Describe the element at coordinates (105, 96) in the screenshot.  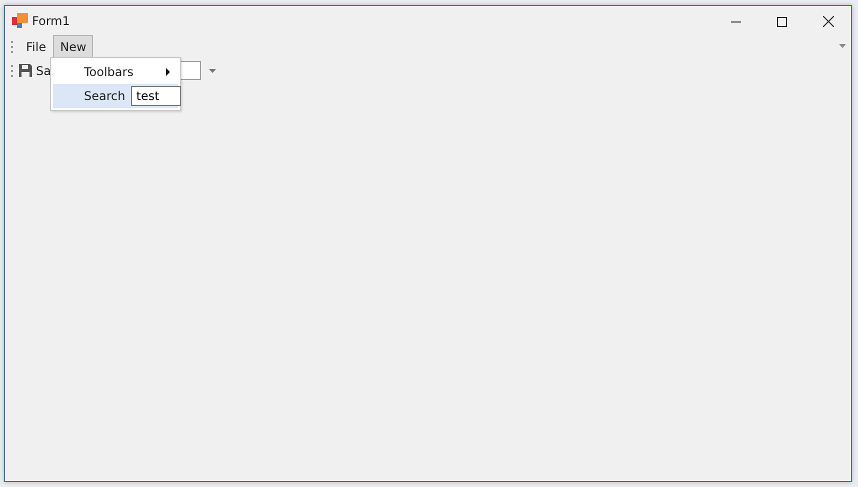
I see `search-label: Search` at that location.